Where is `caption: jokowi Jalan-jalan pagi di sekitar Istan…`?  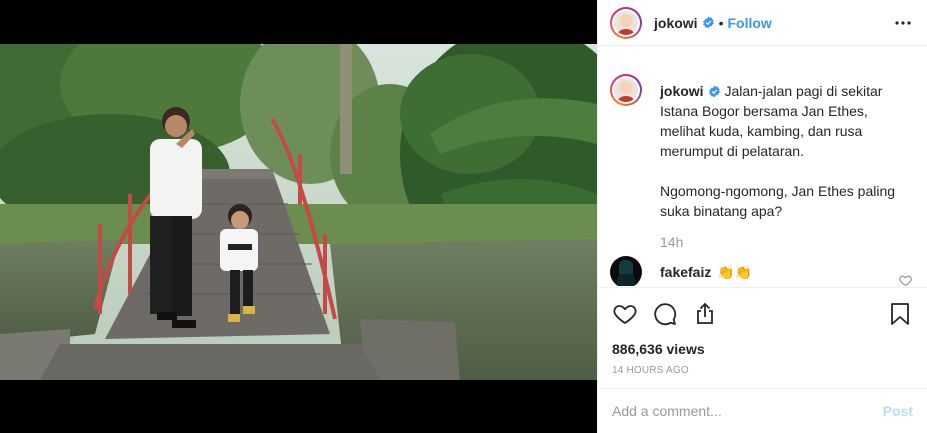
caption: jokowi Jalan-jalan pagi di sekitar Istan… is located at coordinates (761, 139).